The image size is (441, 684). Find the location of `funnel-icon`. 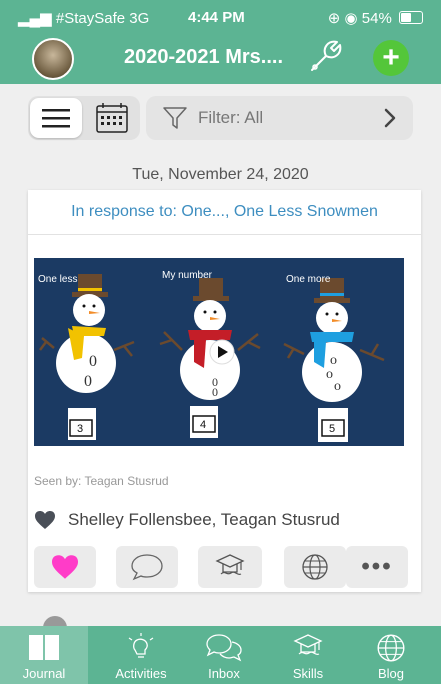

funnel-icon is located at coordinates (175, 118).